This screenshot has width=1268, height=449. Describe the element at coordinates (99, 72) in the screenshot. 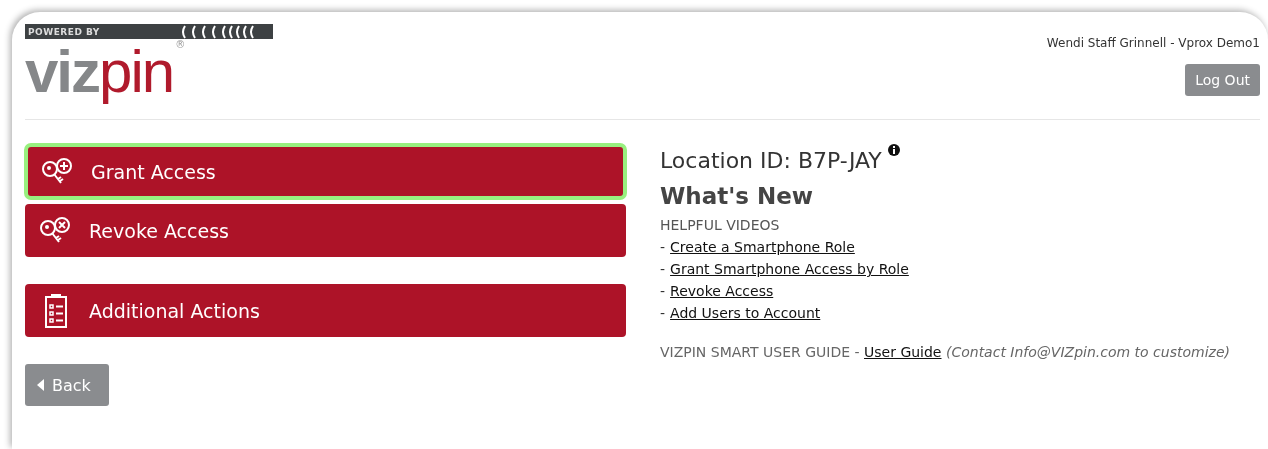

I see `logo-wordmark: vizpin` at that location.